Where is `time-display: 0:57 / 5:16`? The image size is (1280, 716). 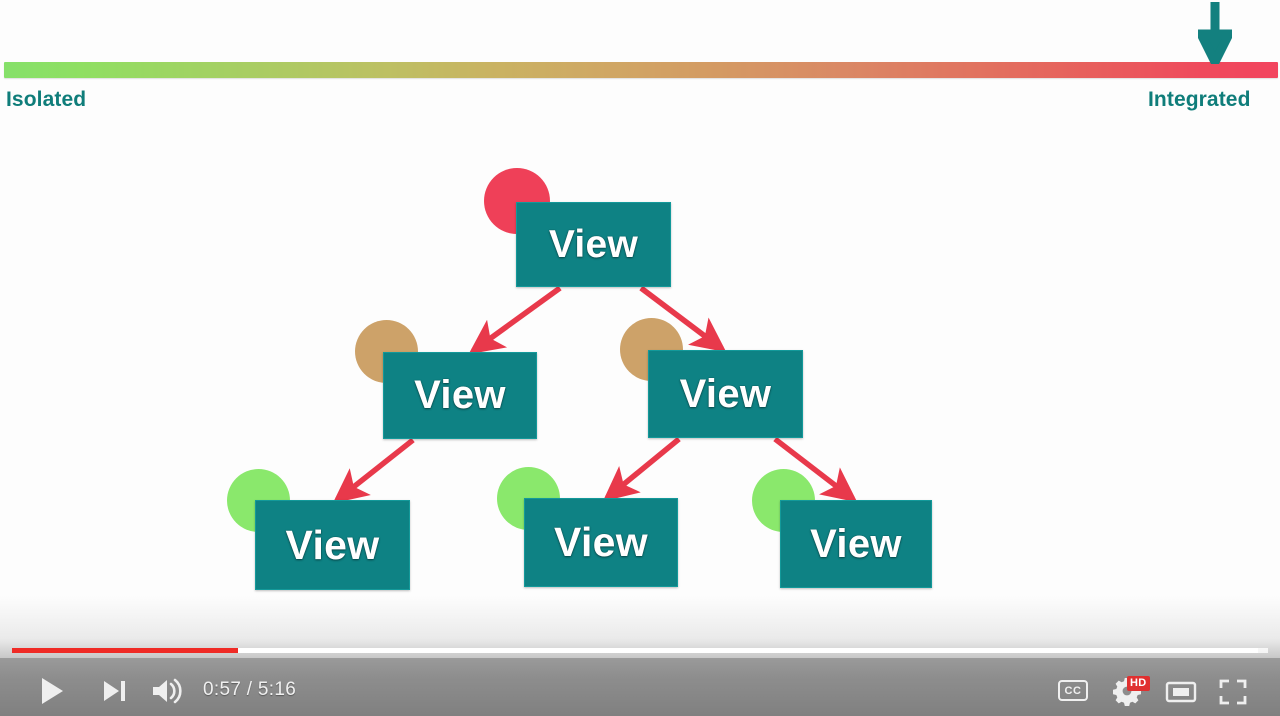 time-display: 0:57 / 5:16 is located at coordinates (250, 689).